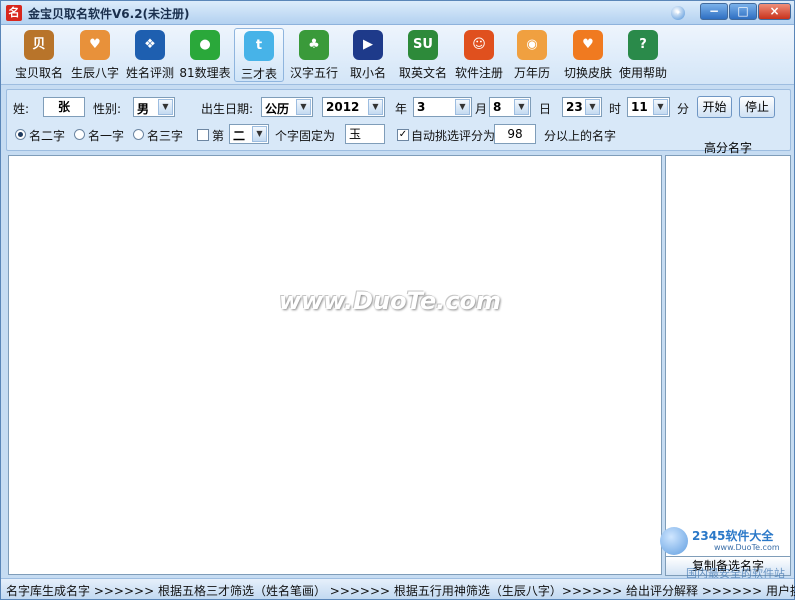 This screenshot has height=600, width=795. What do you see at coordinates (532, 45) in the screenshot?
I see `calendar-icon: ◉` at bounding box center [532, 45].